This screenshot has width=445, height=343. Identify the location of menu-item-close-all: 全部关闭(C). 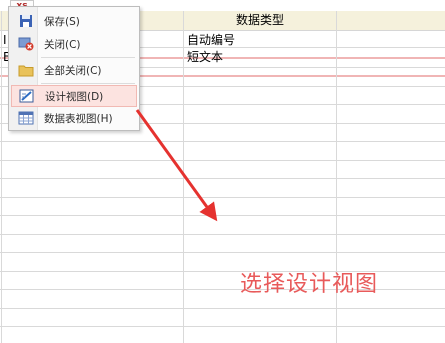
(74, 70).